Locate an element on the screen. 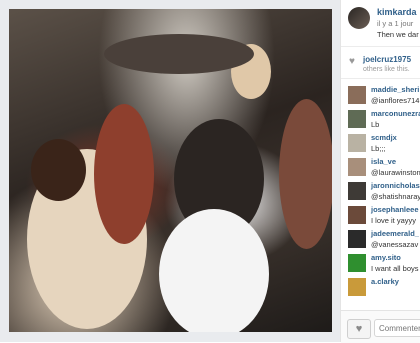  comment-item: maddie_sheri @ianflores714 is located at coordinates (380, 95).